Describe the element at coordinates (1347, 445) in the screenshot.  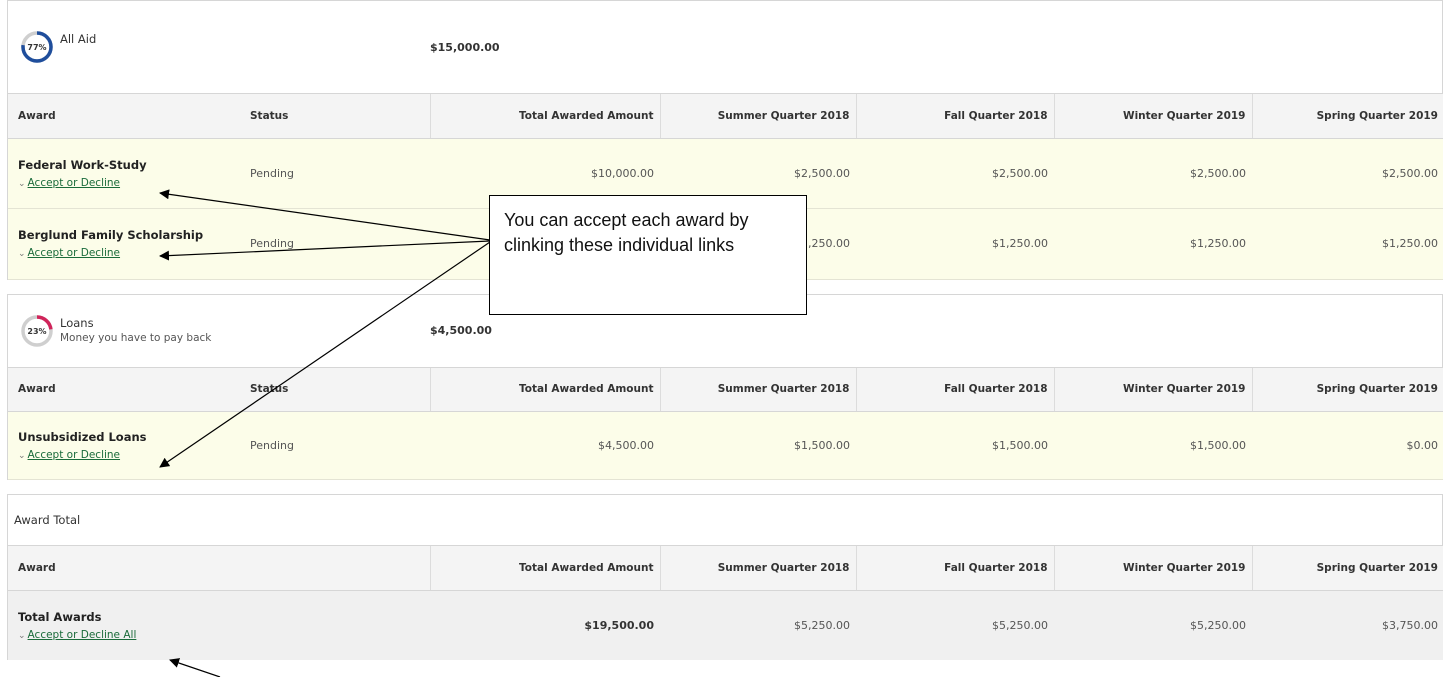
I see `award-spring-2019: $0.00` at that location.